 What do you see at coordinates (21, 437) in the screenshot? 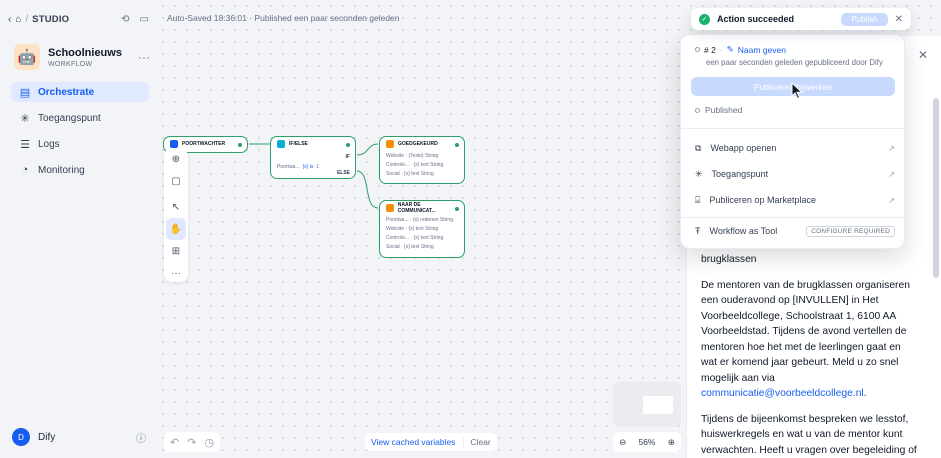
I see `avatar: D` at bounding box center [21, 437].